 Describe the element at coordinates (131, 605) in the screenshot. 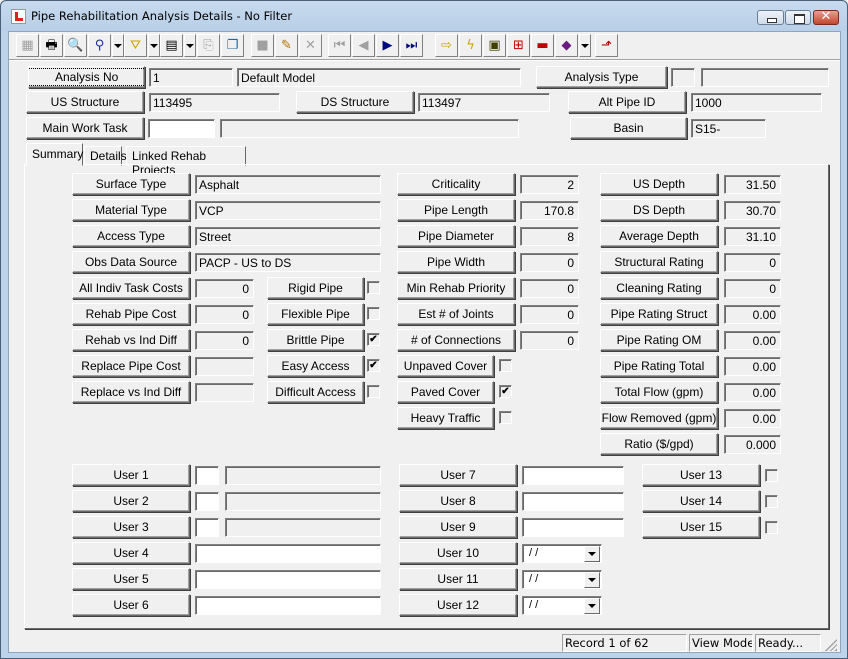

I see `btn-user-6: User 6` at that location.